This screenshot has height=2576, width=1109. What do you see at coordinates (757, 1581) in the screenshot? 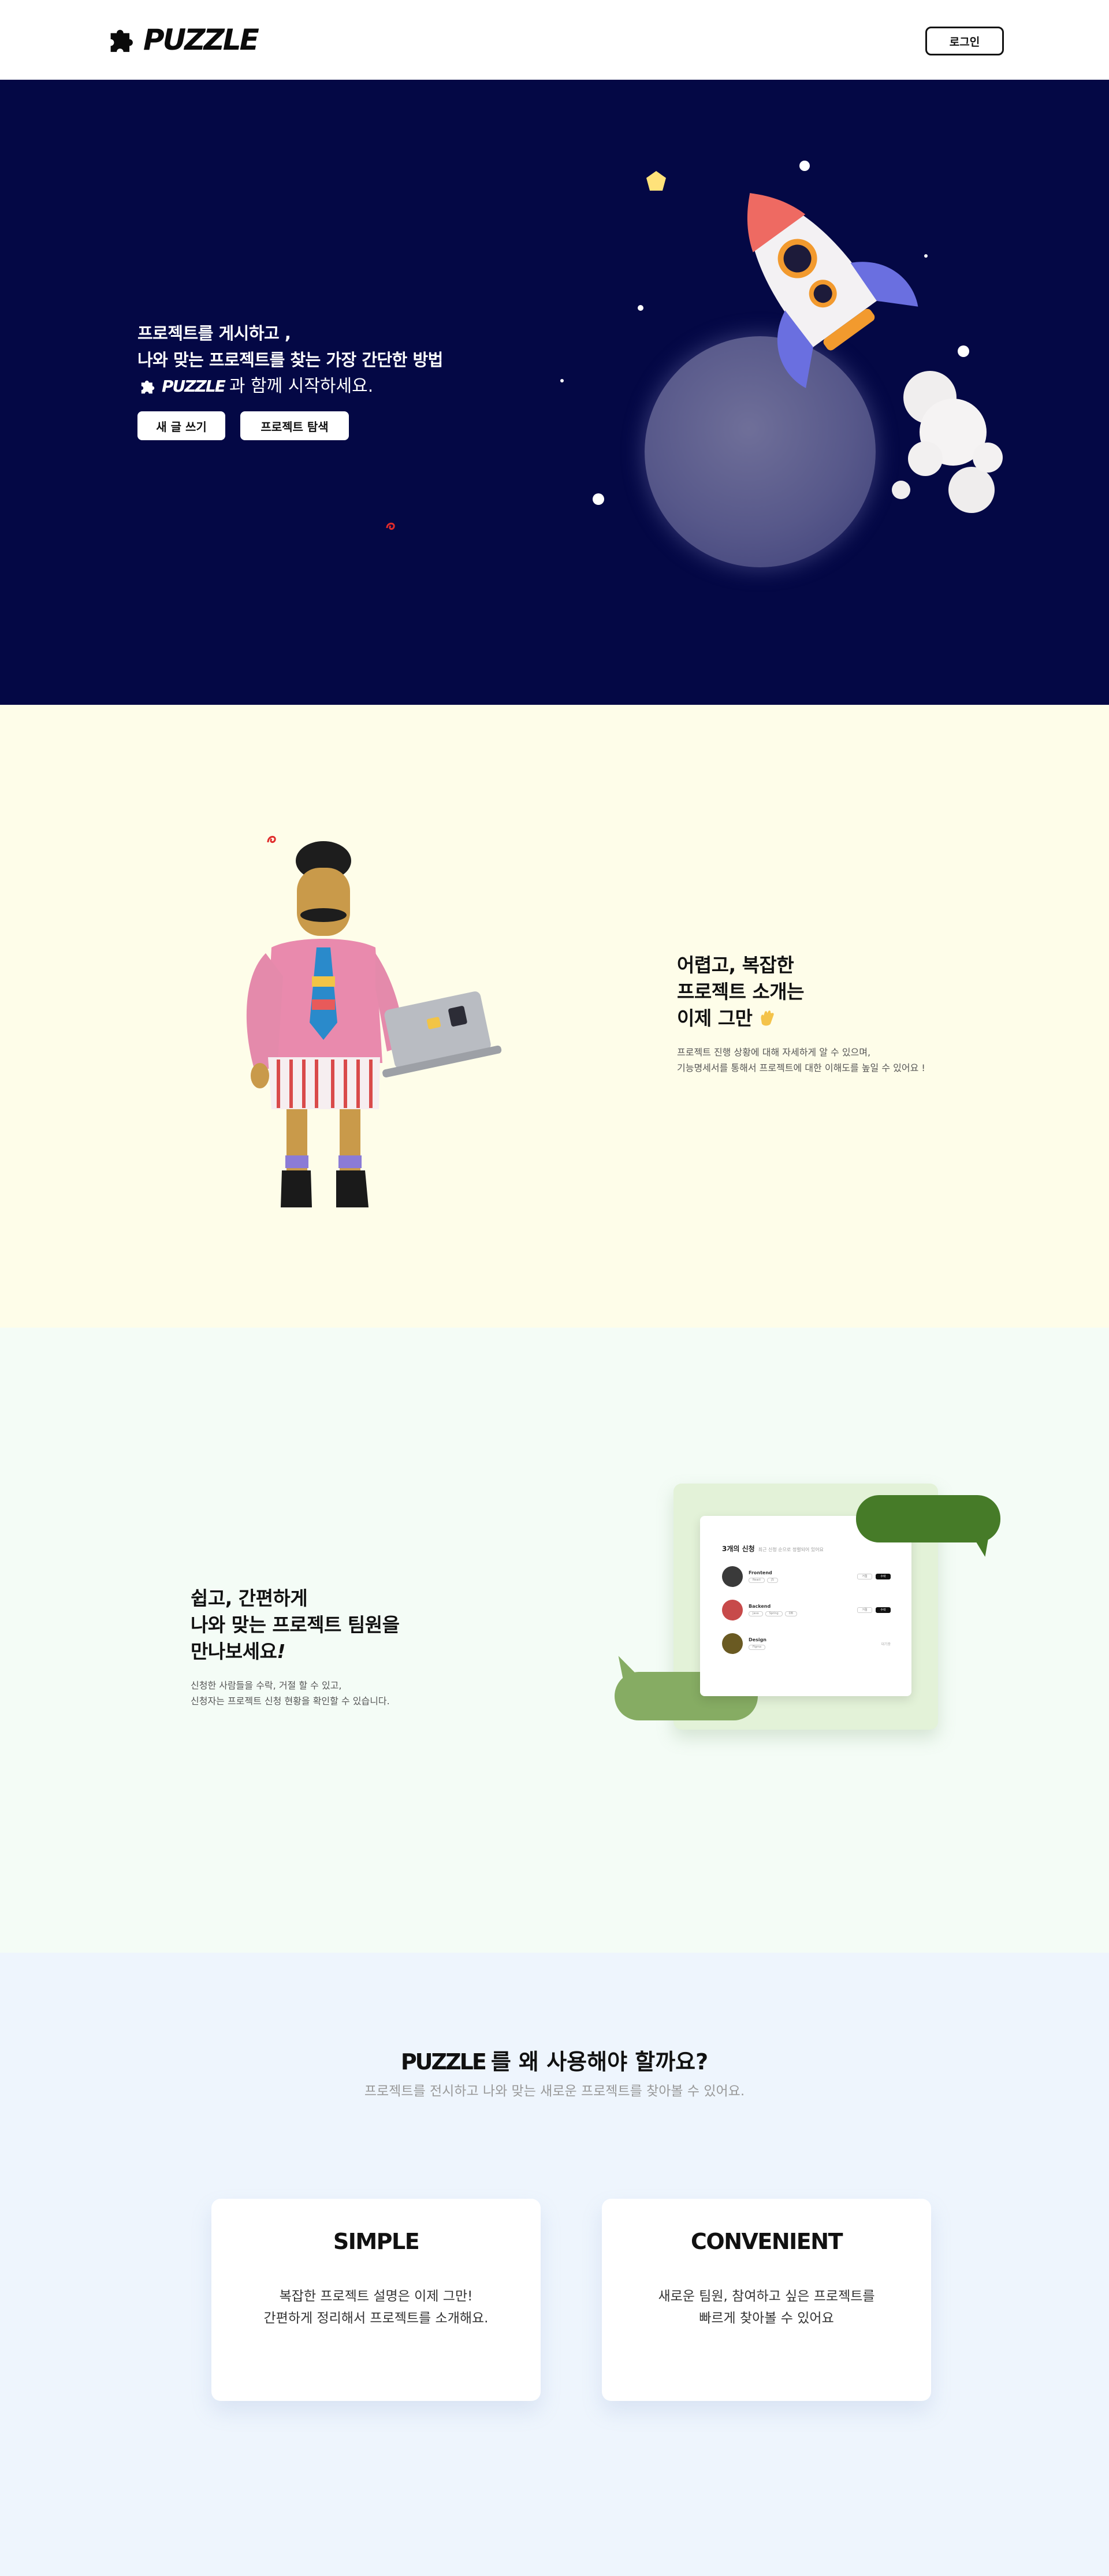
I see `mock-tag: React` at bounding box center [757, 1581].